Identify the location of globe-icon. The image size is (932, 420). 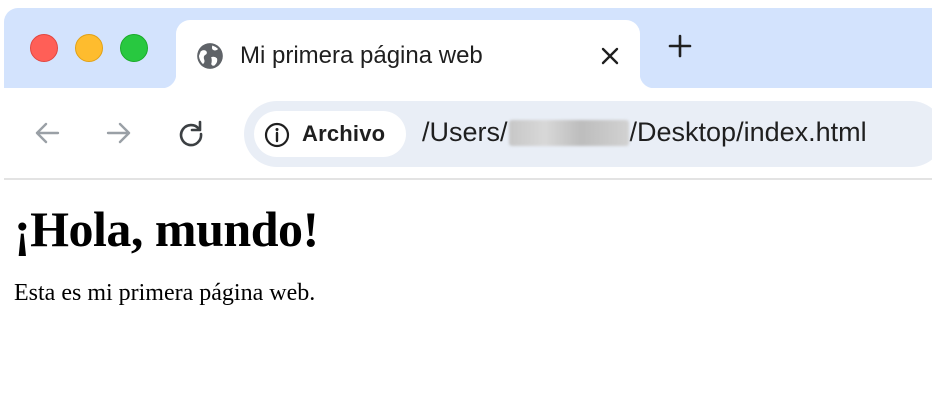
(210, 56).